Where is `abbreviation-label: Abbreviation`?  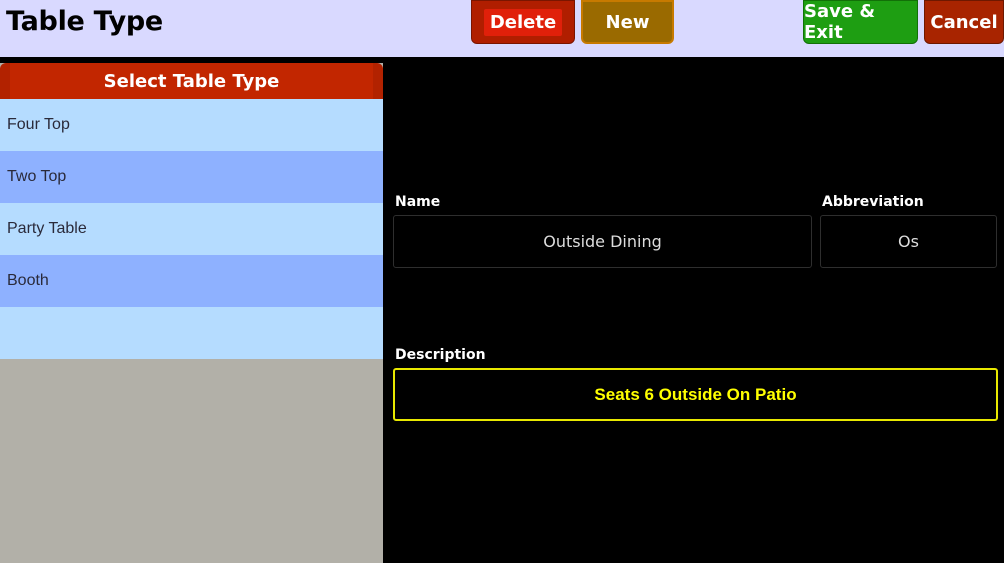
abbreviation-label: Abbreviation is located at coordinates (873, 202).